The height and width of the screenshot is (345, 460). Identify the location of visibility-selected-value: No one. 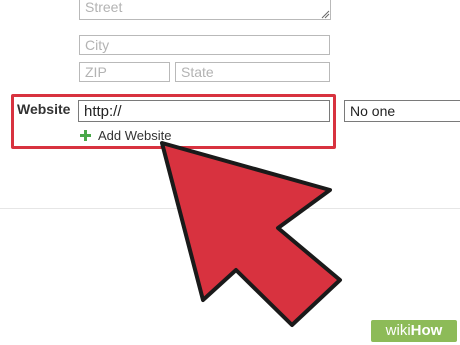
(373, 111).